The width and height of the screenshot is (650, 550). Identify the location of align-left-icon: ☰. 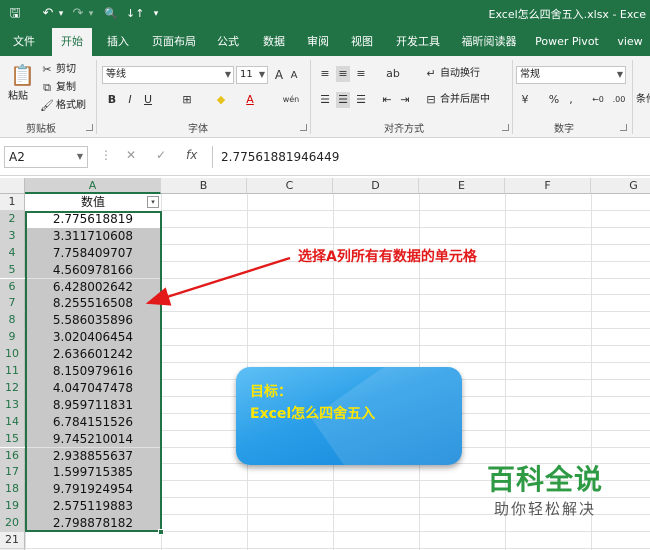
(325, 100).